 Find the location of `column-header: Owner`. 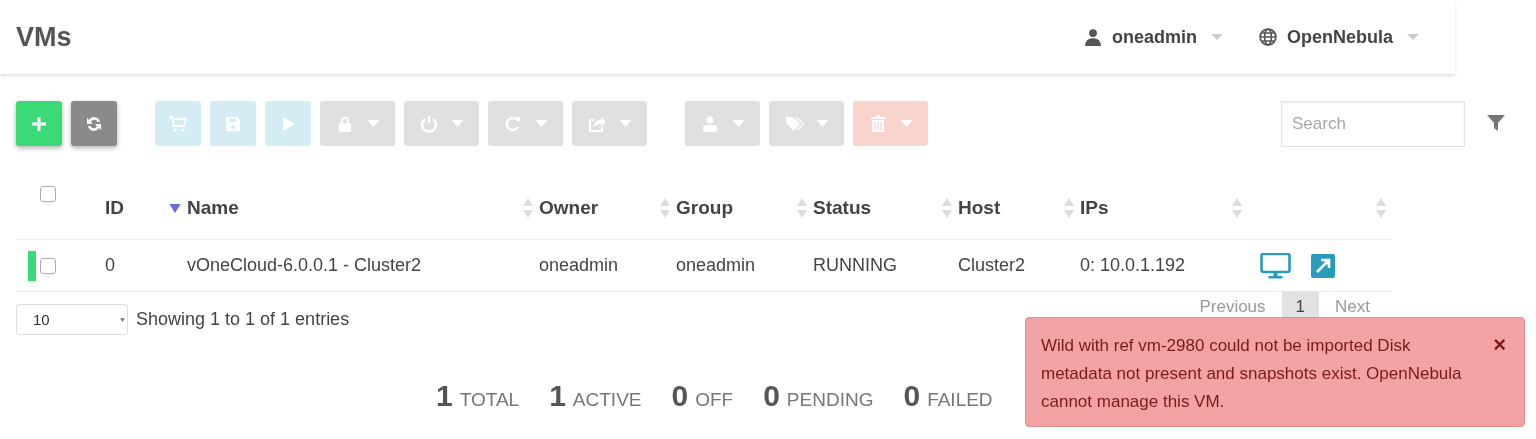

column-header: Owner is located at coordinates (569, 208).